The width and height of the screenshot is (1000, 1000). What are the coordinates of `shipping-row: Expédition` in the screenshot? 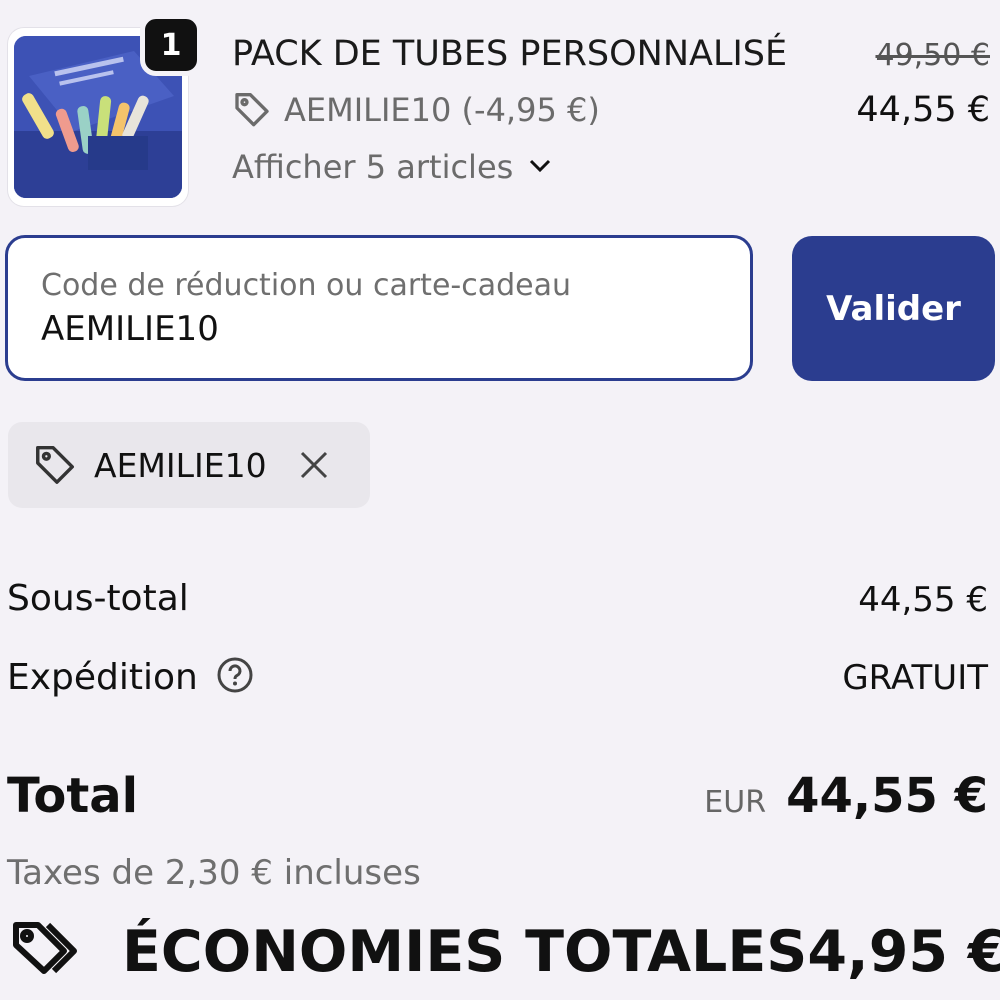 It's located at (130, 677).